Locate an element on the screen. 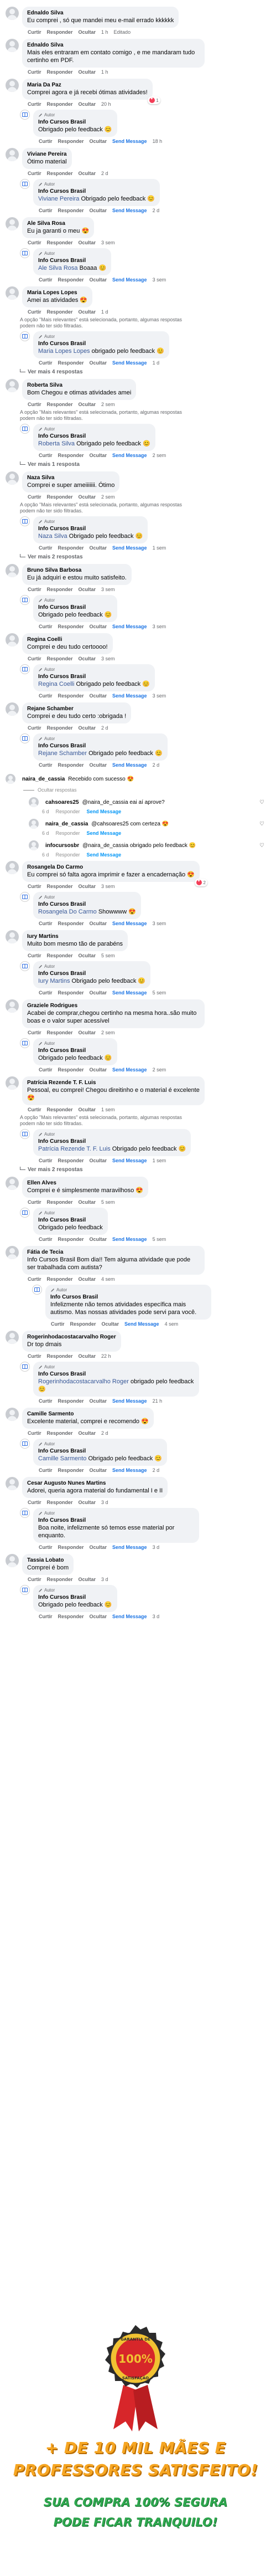  mentioned-user: Maria Lopes Lopes is located at coordinates (64, 351).